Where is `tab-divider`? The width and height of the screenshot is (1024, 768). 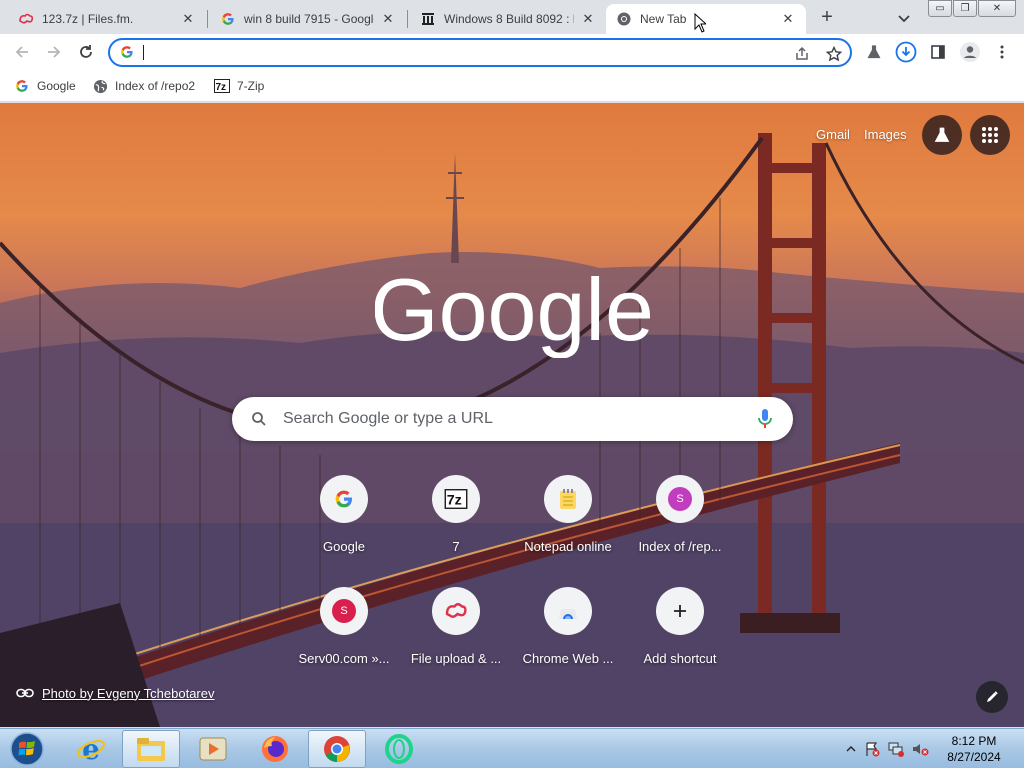
tab-divider is located at coordinates (407, 19).